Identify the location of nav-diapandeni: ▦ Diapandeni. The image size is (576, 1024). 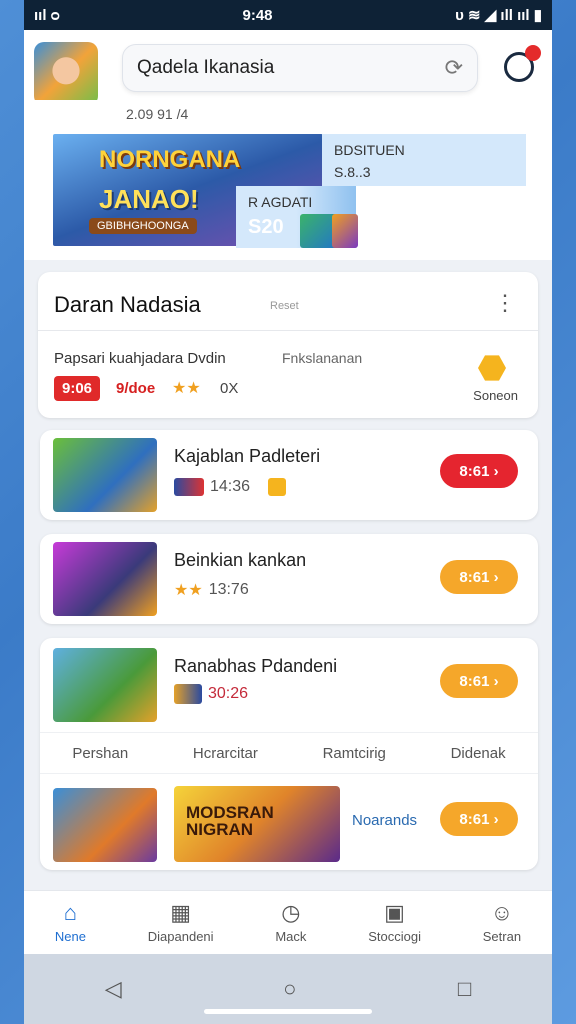
(180, 922).